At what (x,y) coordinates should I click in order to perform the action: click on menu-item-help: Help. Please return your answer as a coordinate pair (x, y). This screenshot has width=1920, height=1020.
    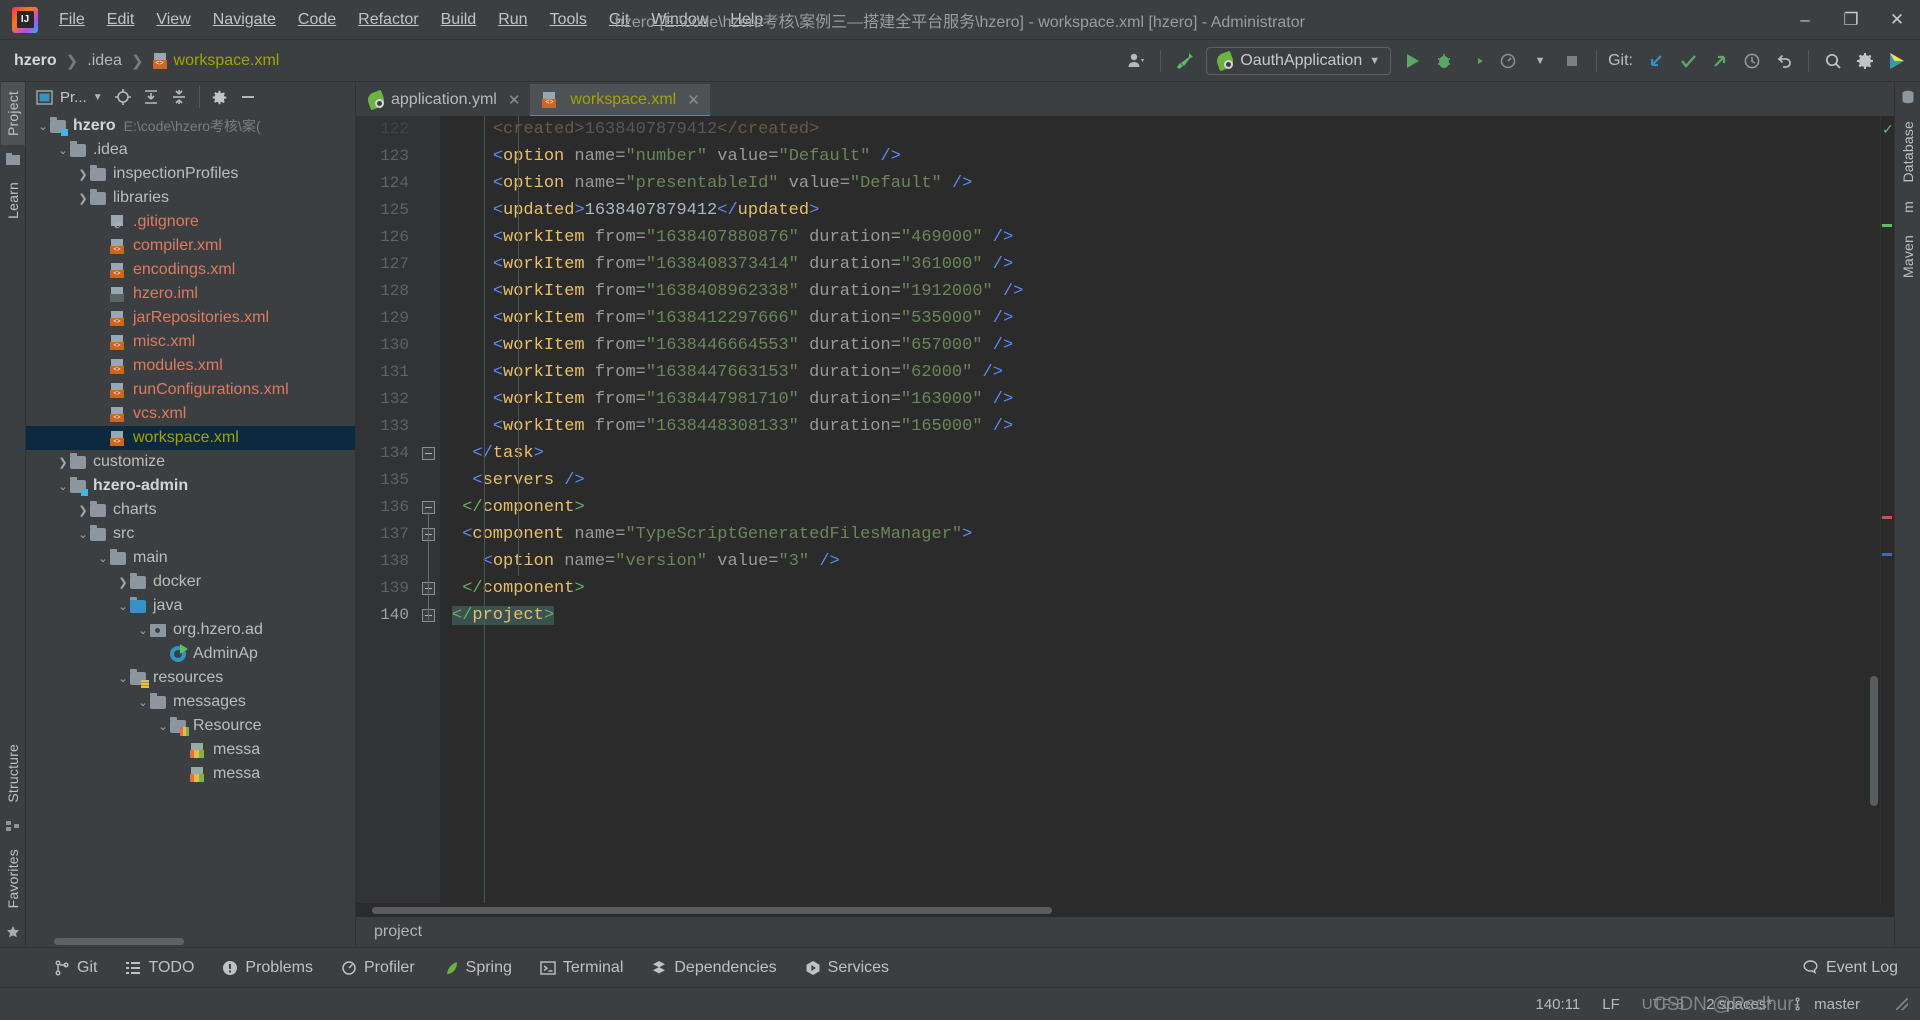
    Looking at the image, I should click on (746, 20).